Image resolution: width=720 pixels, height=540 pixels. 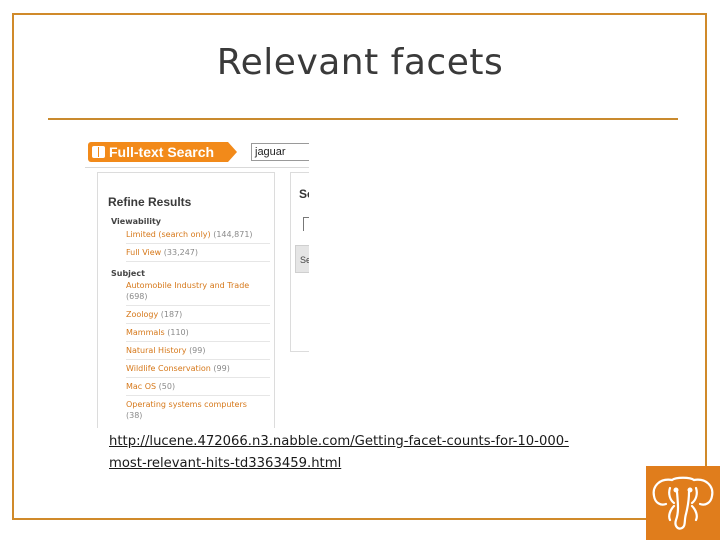 I want to click on results-panel: Se Se, so click(x=299, y=262).